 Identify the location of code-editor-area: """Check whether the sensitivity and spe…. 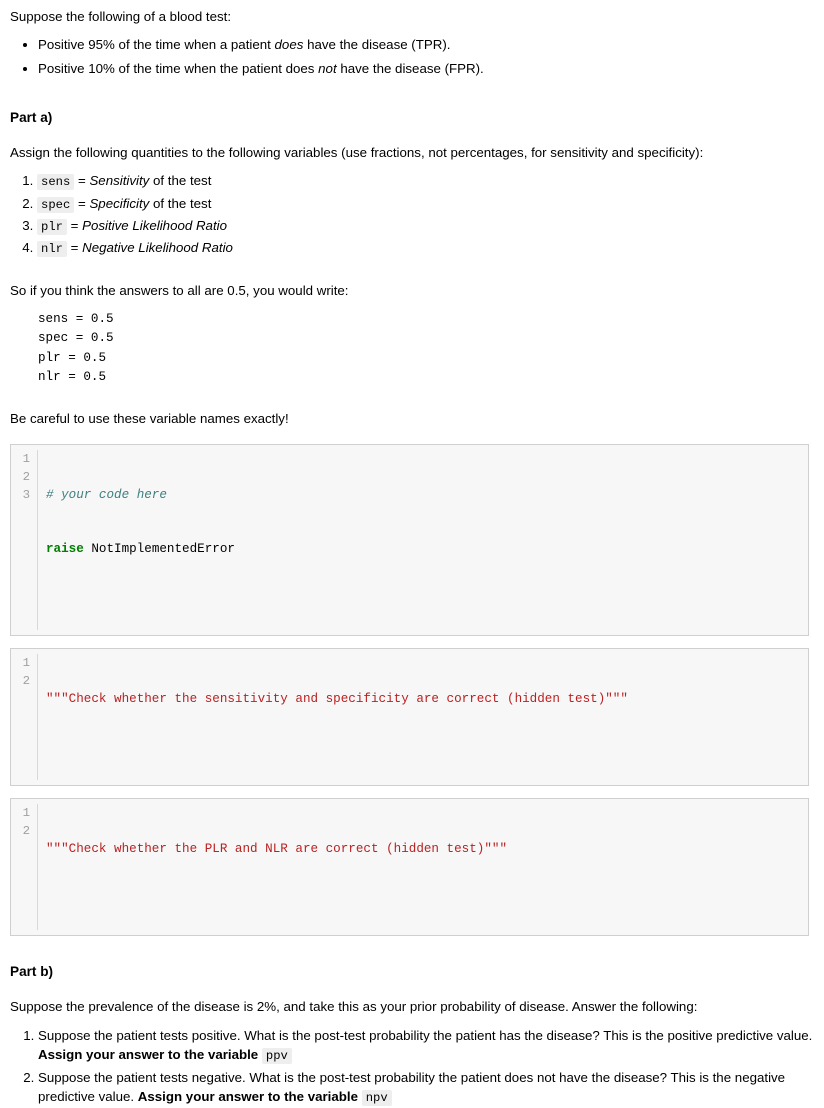
(423, 717).